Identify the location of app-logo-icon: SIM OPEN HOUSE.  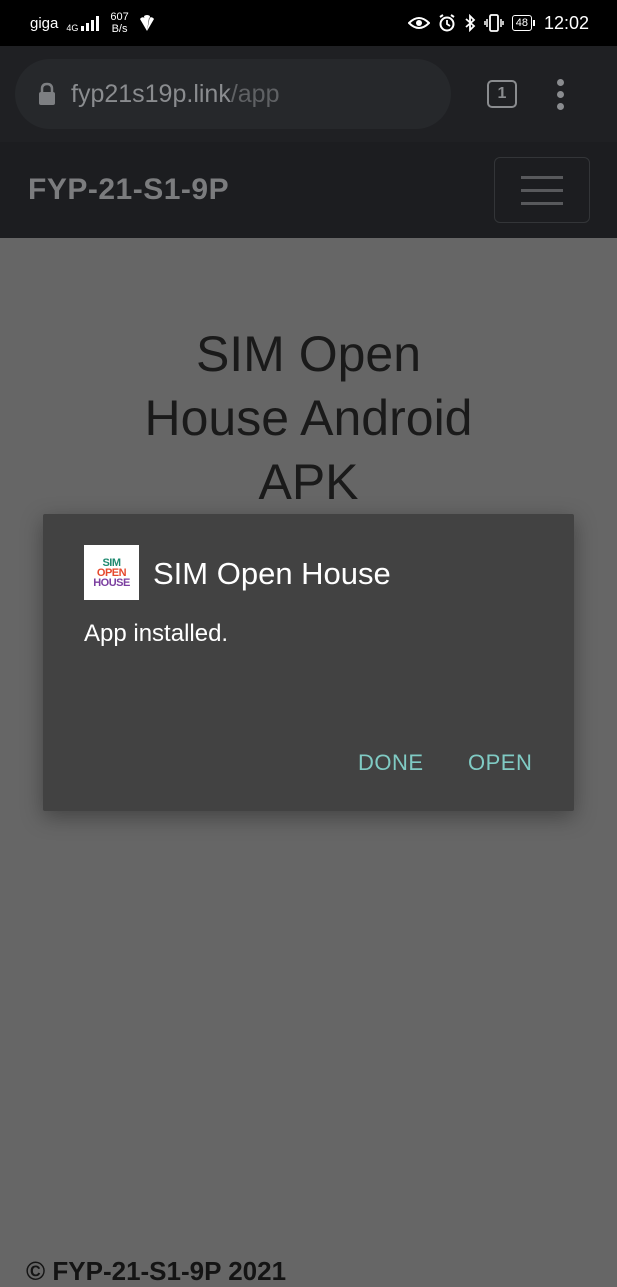
(111, 572).